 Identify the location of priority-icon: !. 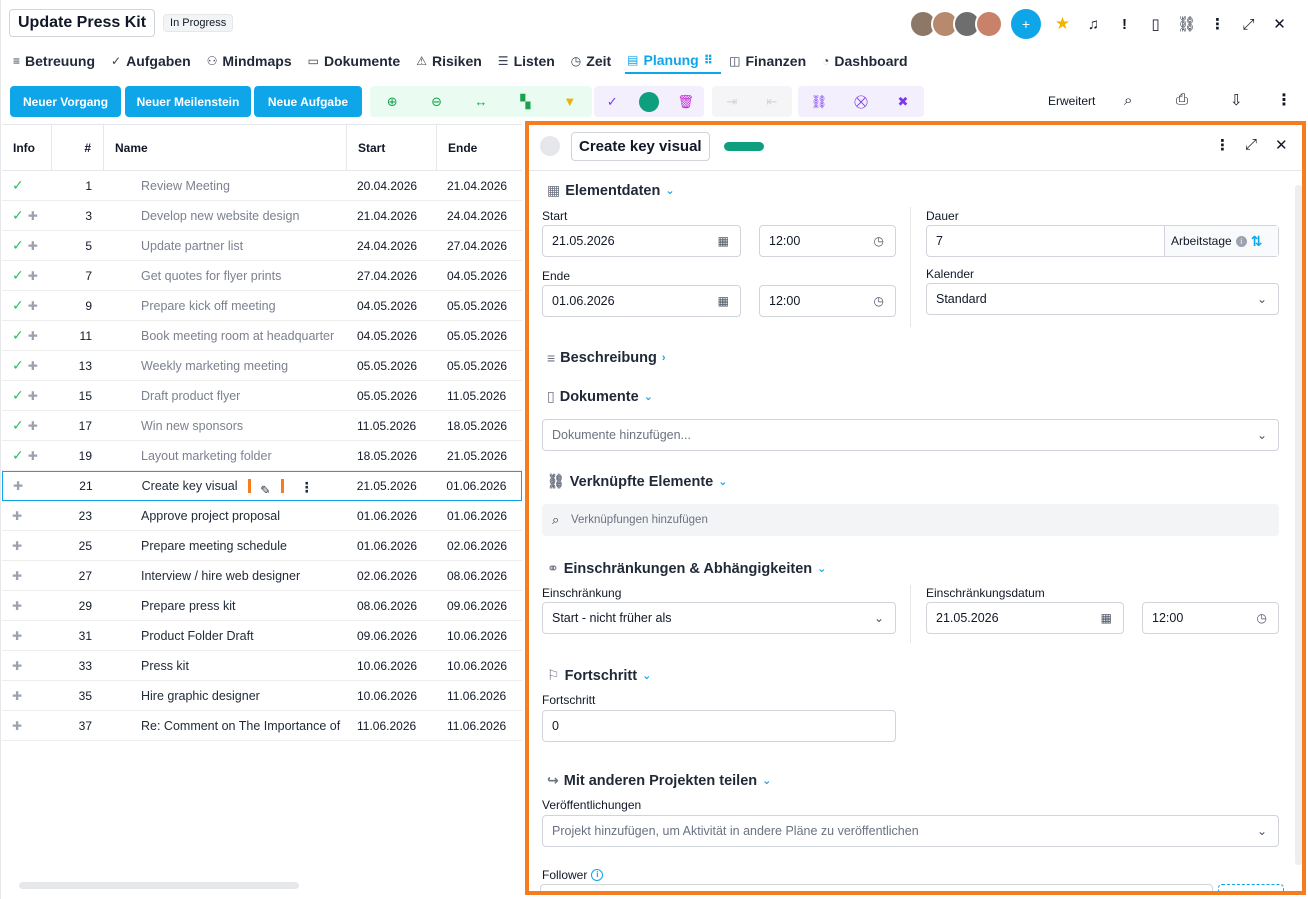
(1124, 24).